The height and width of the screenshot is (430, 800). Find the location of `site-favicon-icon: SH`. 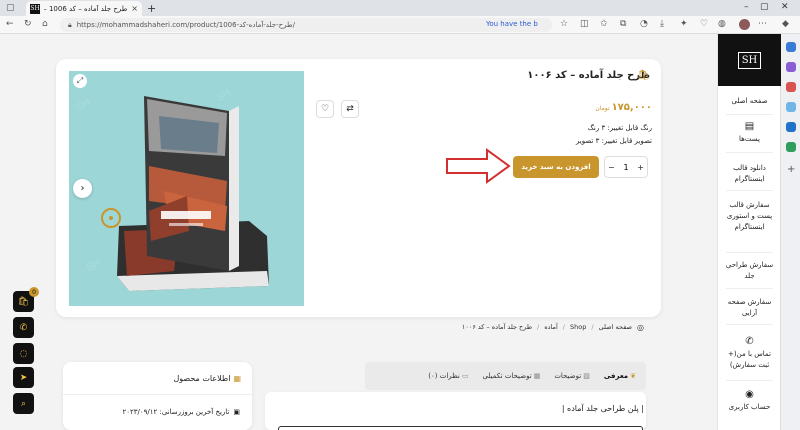

site-favicon-icon: SH is located at coordinates (35, 8).